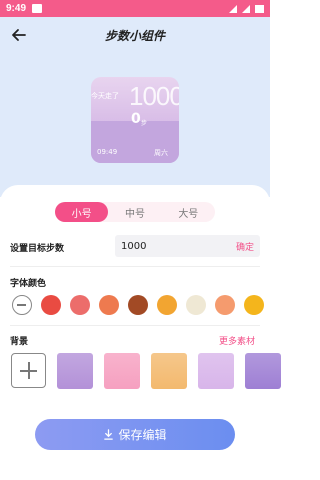  Describe the element at coordinates (37, 8) in the screenshot. I see `notification-icon` at that location.